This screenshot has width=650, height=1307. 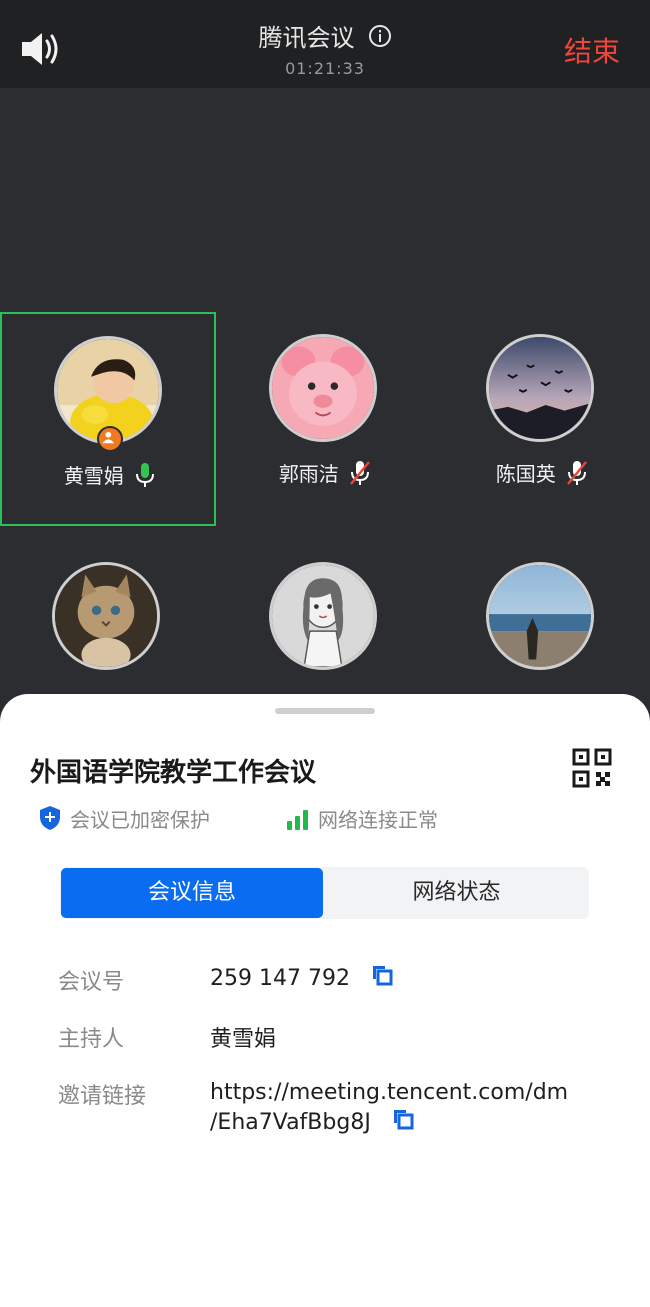 What do you see at coordinates (389, 1092) in the screenshot?
I see `invite-link-line-1: https://meeting.tencent.com/dm` at bounding box center [389, 1092].